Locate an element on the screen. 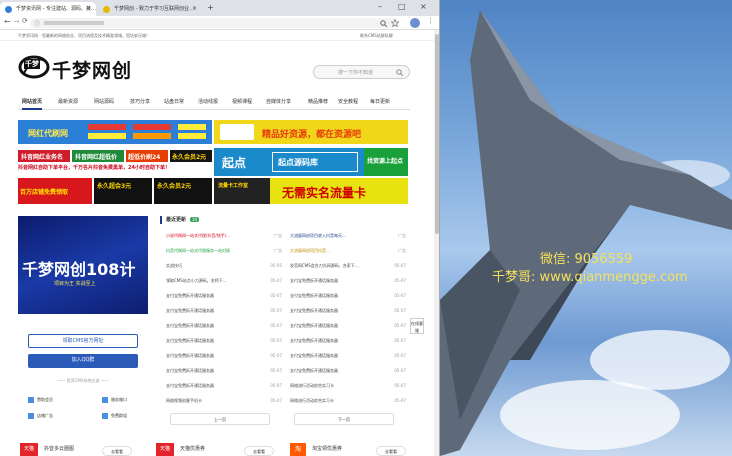  minimize-button: – is located at coordinates (380, 6).